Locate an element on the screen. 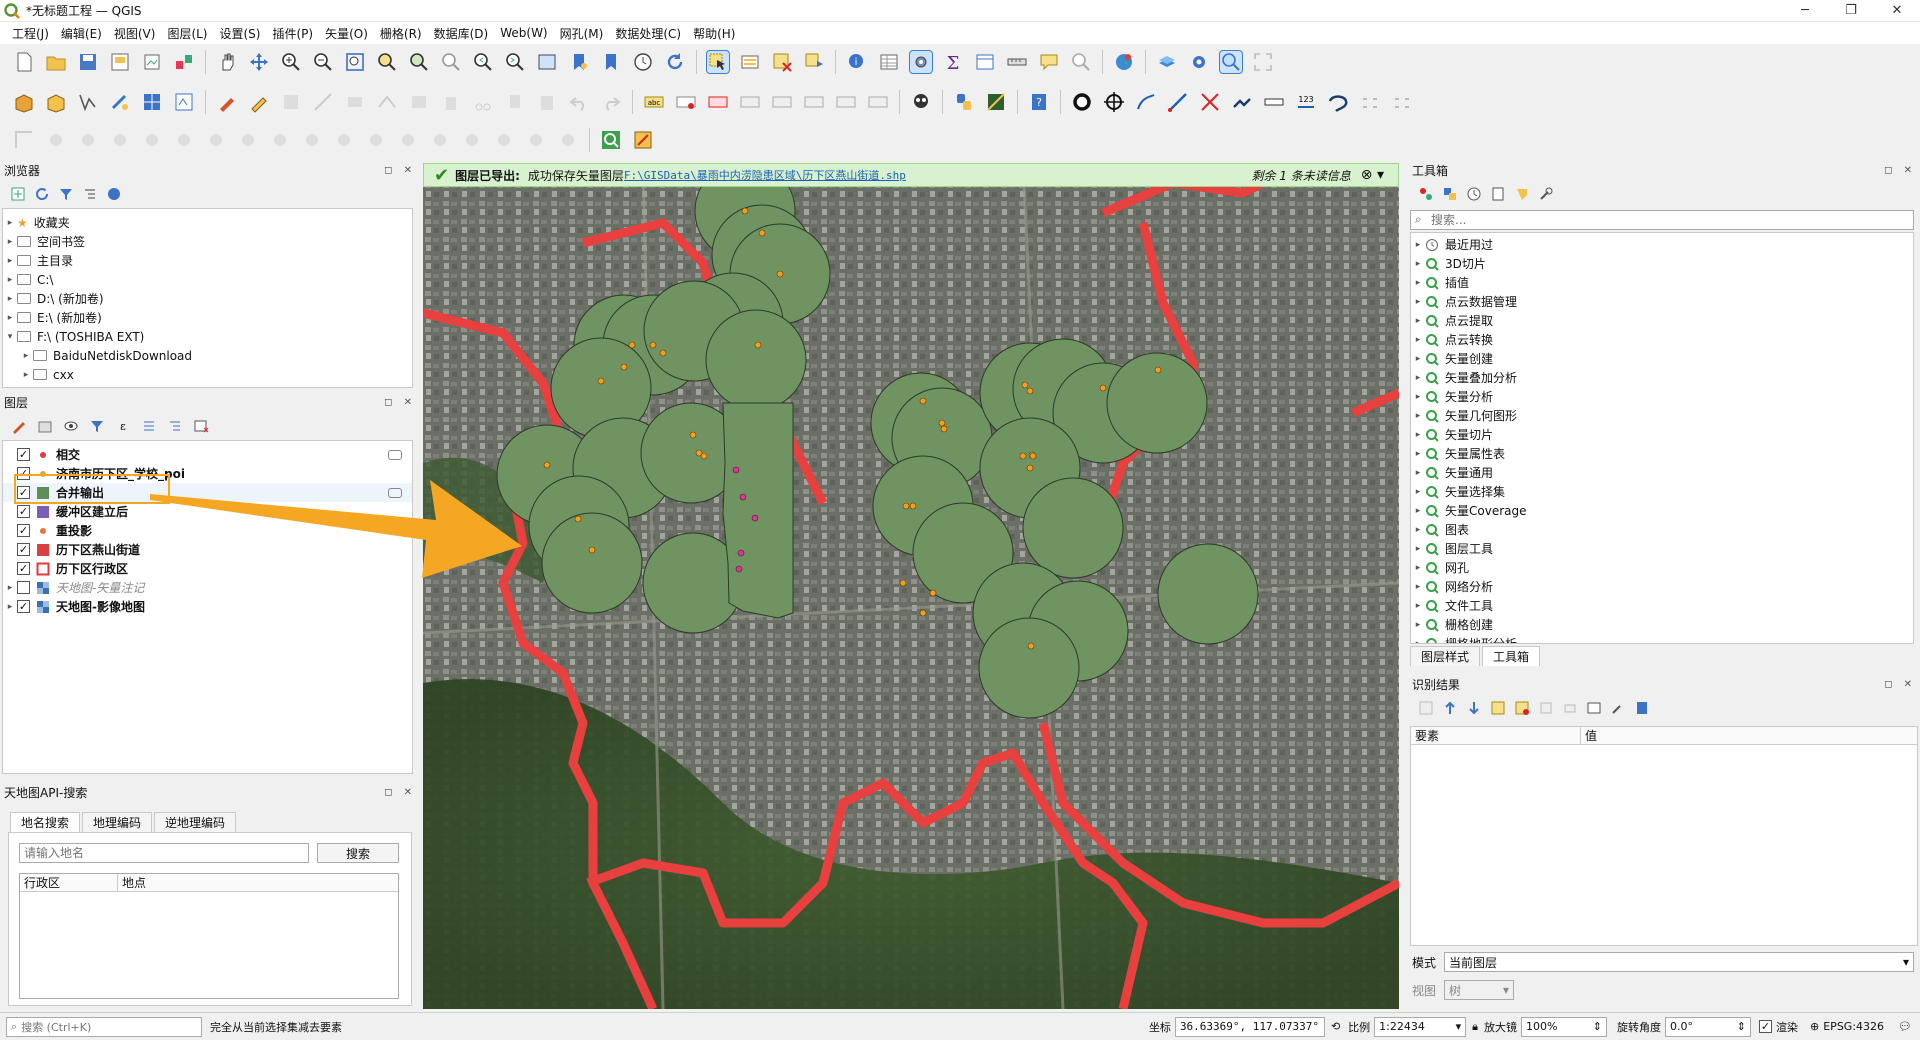 Image resolution: width=1920 pixels, height=1040 pixels. edit-features-in-place-icon is located at coordinates (1522, 194).